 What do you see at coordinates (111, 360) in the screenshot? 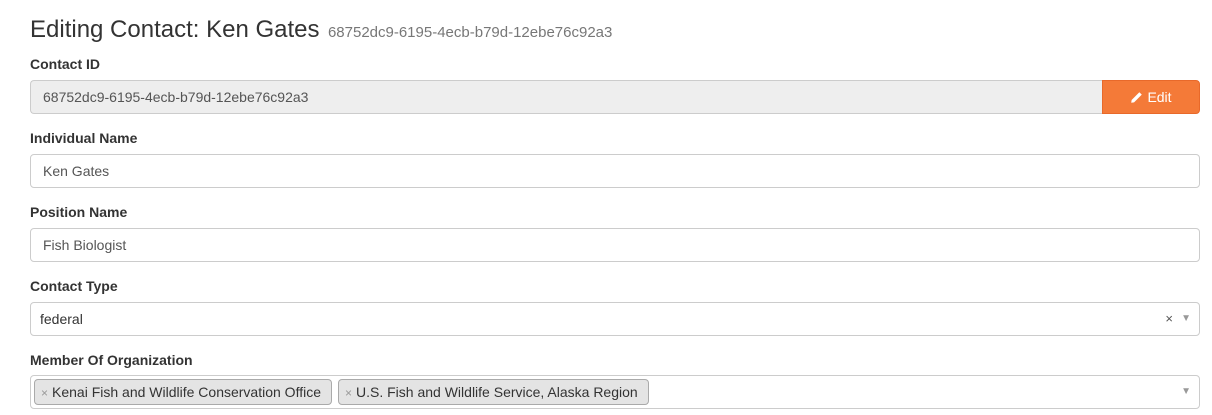
I see `member-of-organization-label: Member Of Organization` at bounding box center [111, 360].